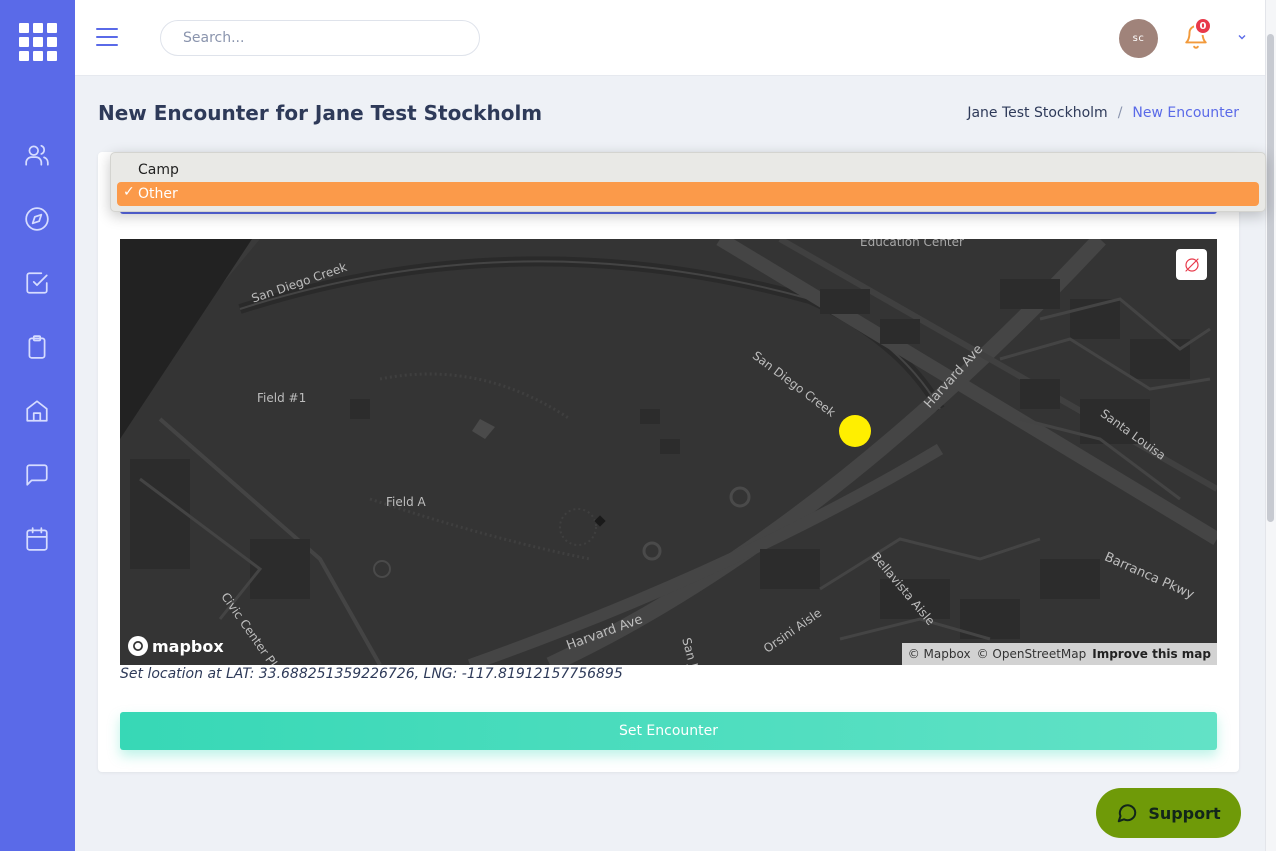 This screenshot has width=1276, height=851. What do you see at coordinates (188, 646) in the screenshot?
I see `mapbox-logo-text: mapbox` at bounding box center [188, 646].